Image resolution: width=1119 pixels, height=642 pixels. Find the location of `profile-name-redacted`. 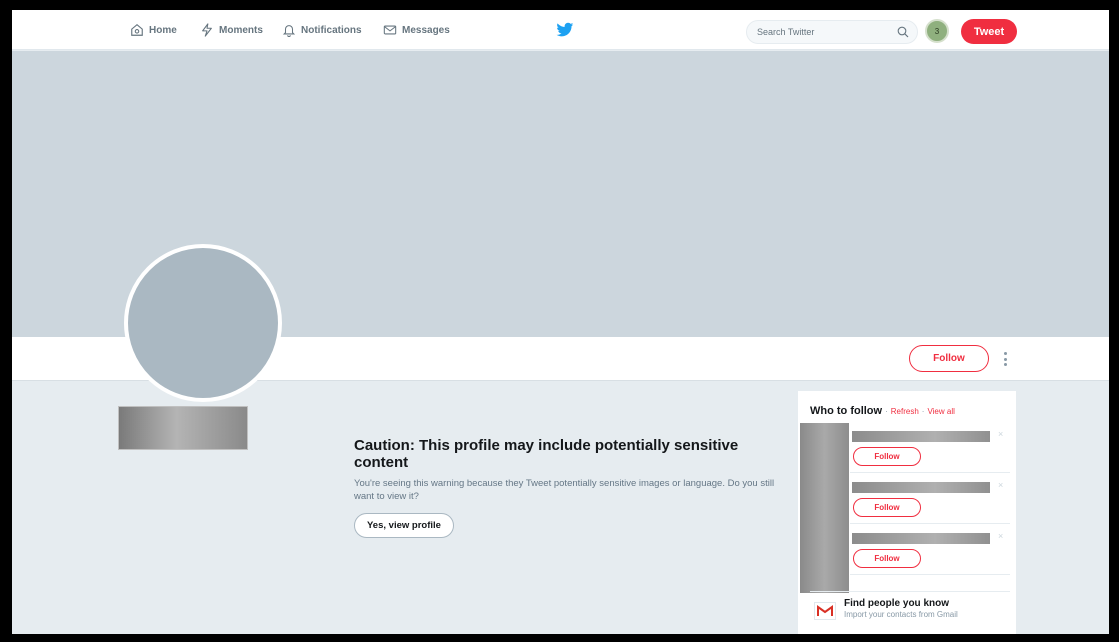

profile-name-redacted is located at coordinates (183, 428).